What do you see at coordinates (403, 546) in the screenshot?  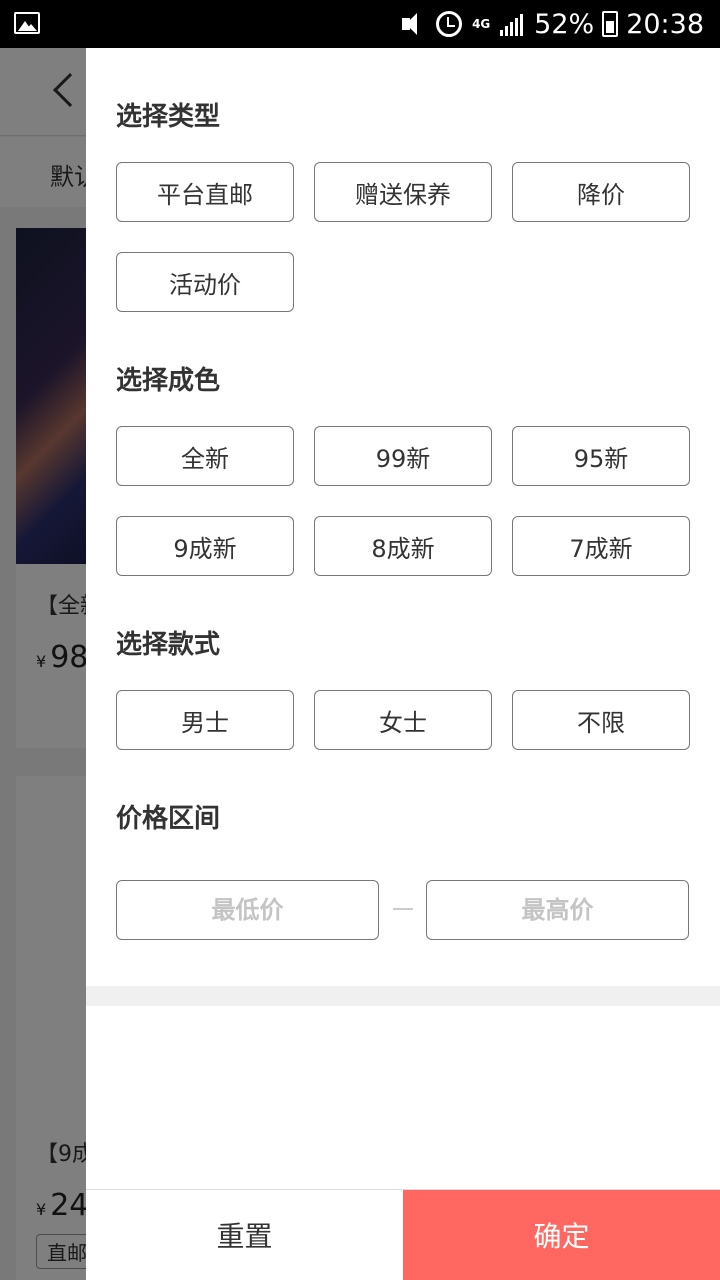 I see `condition-option-80: 8成新` at bounding box center [403, 546].